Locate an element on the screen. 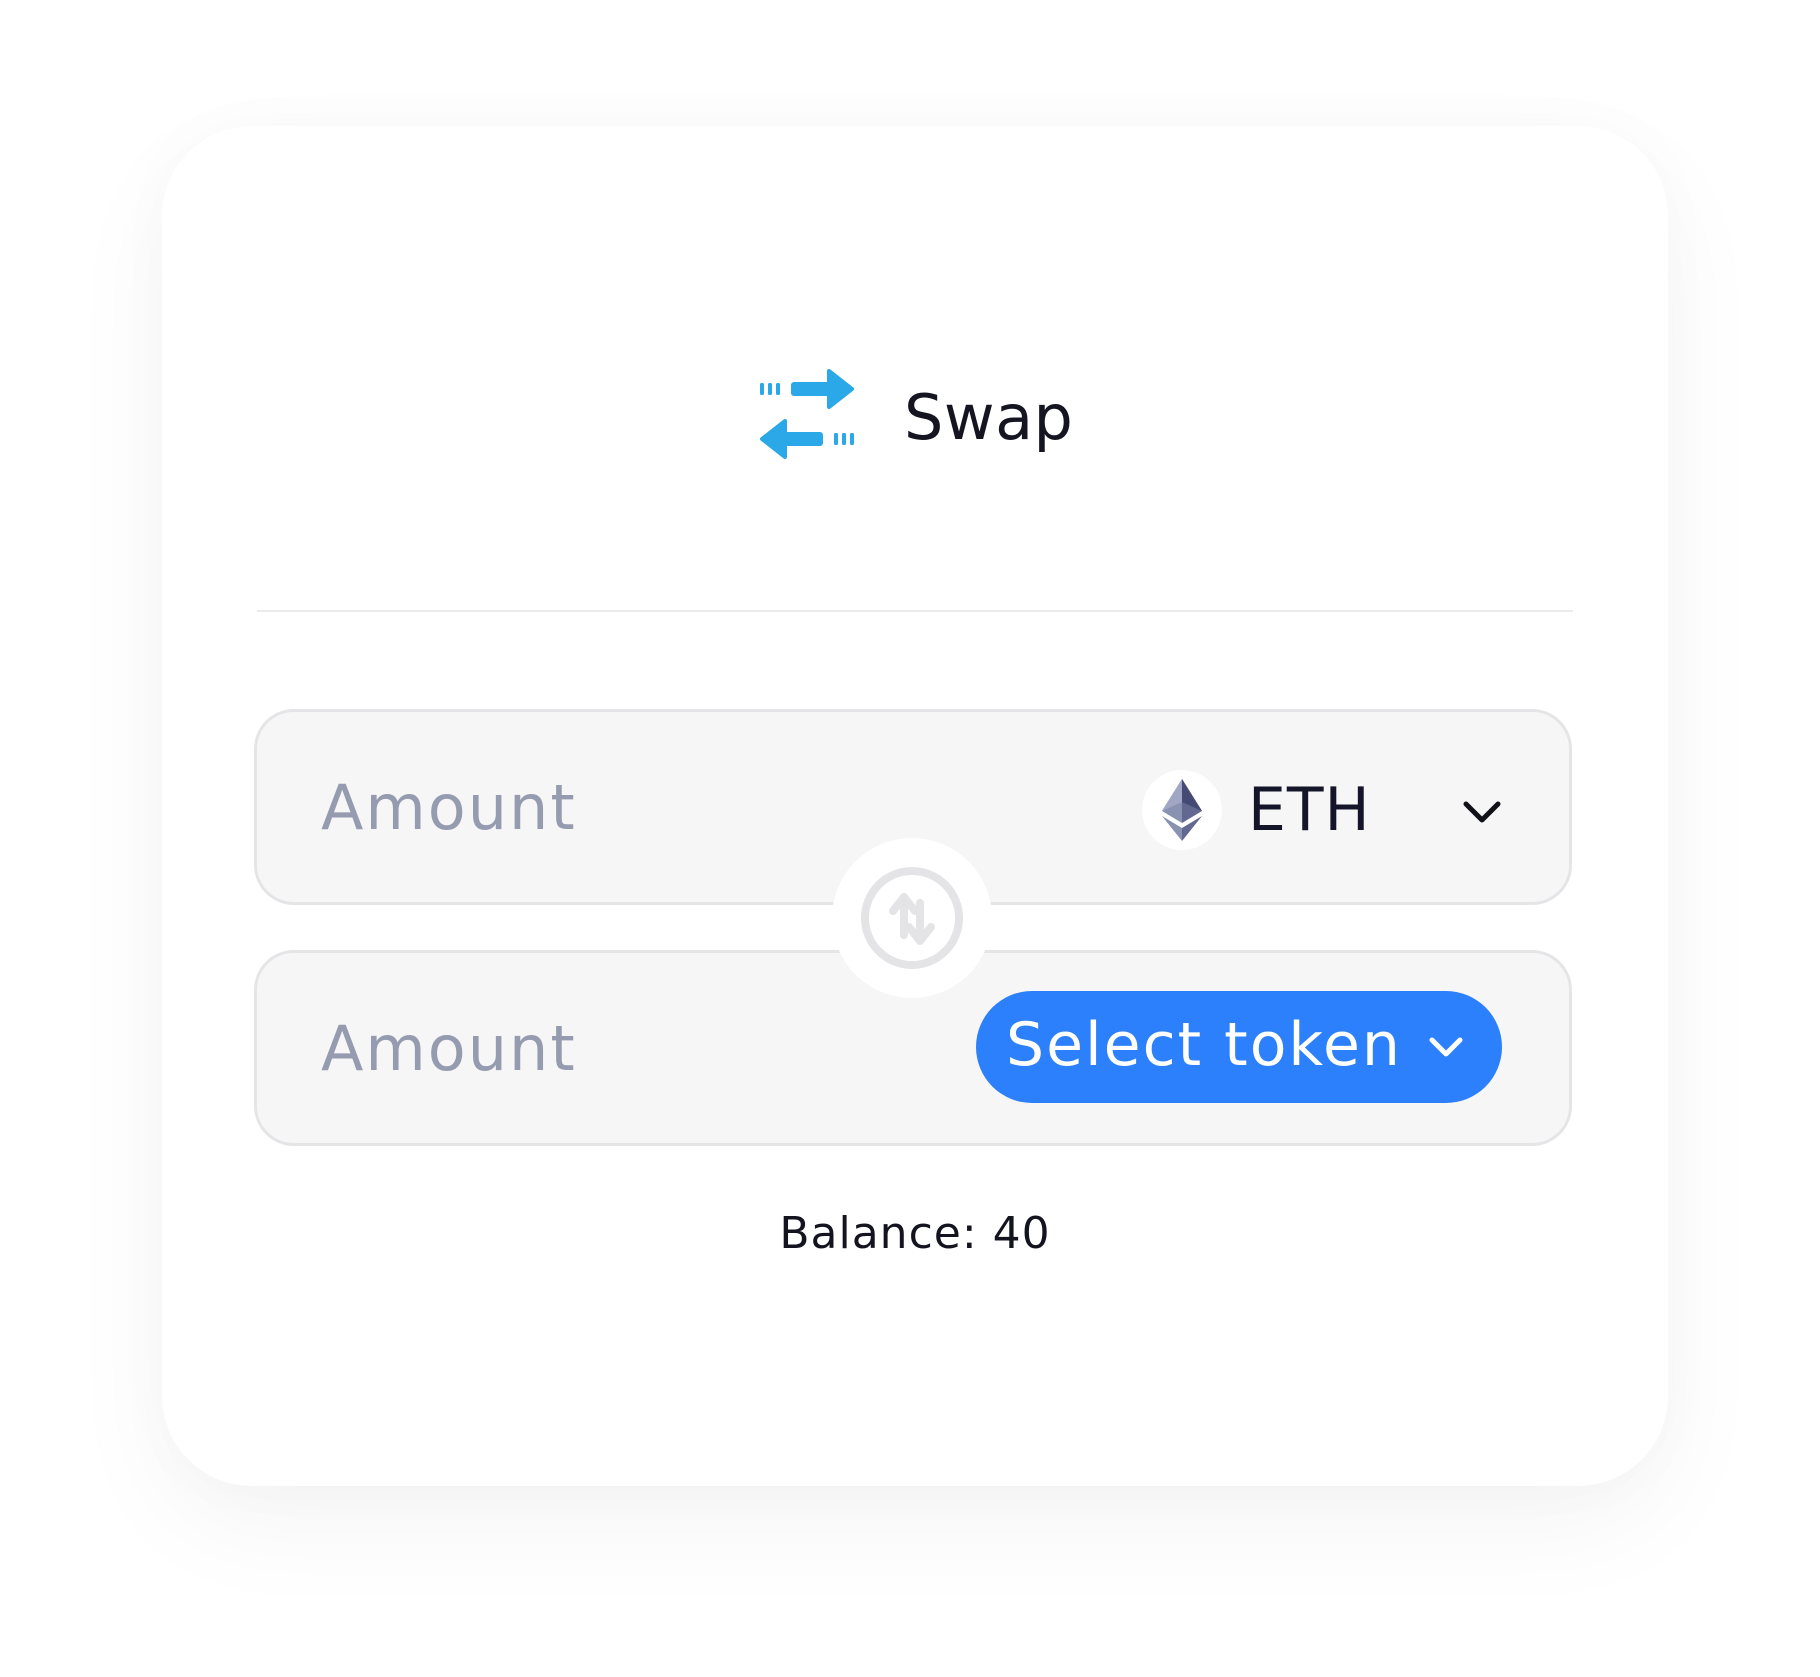 The image size is (1820, 1677). ethereum-logo-glyph is located at coordinates (1182, 810).